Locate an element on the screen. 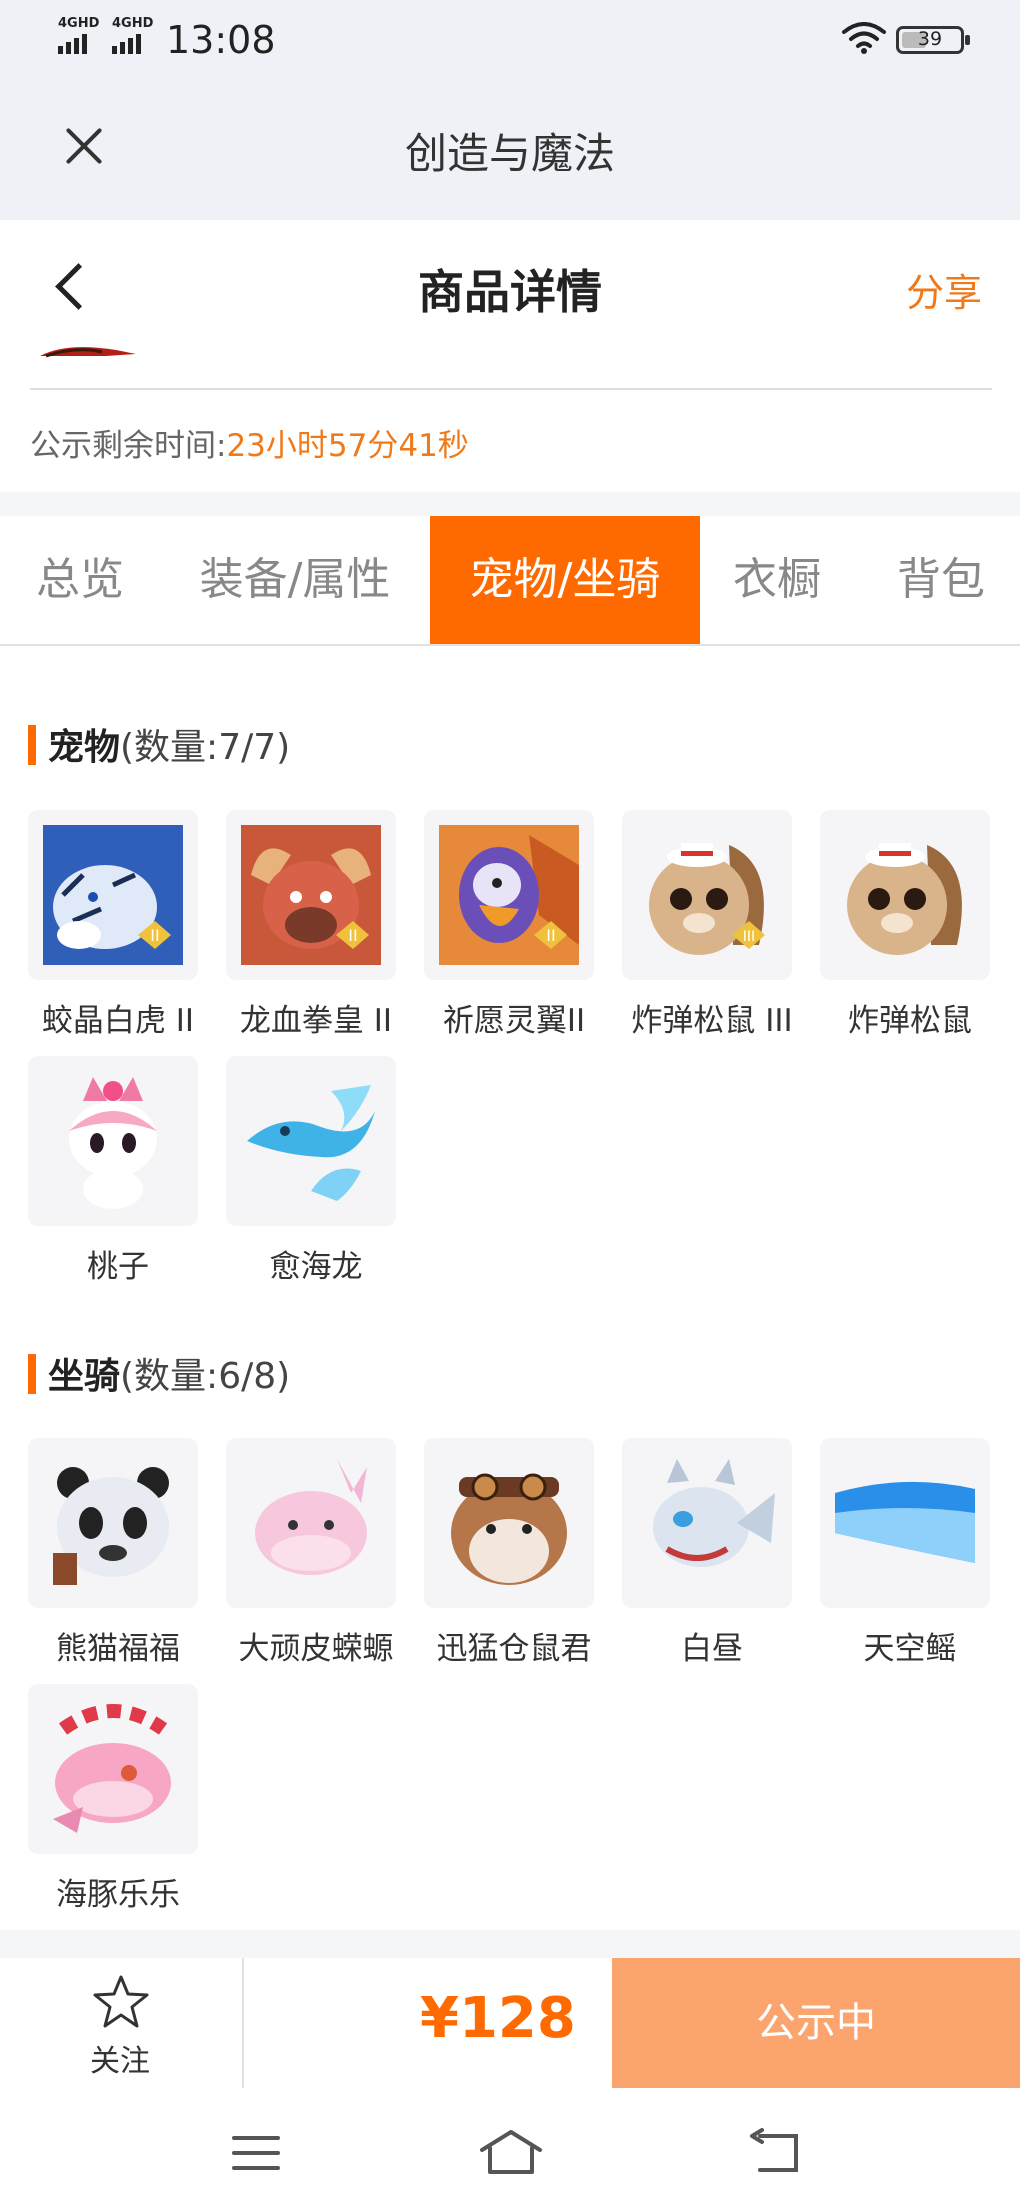  page-header: 商品详情 分享 is located at coordinates (510, 285).